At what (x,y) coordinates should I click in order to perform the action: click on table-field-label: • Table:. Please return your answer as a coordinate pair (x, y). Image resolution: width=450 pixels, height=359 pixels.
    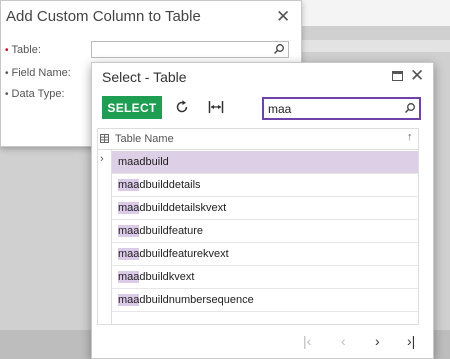
    Looking at the image, I should click on (23, 50).